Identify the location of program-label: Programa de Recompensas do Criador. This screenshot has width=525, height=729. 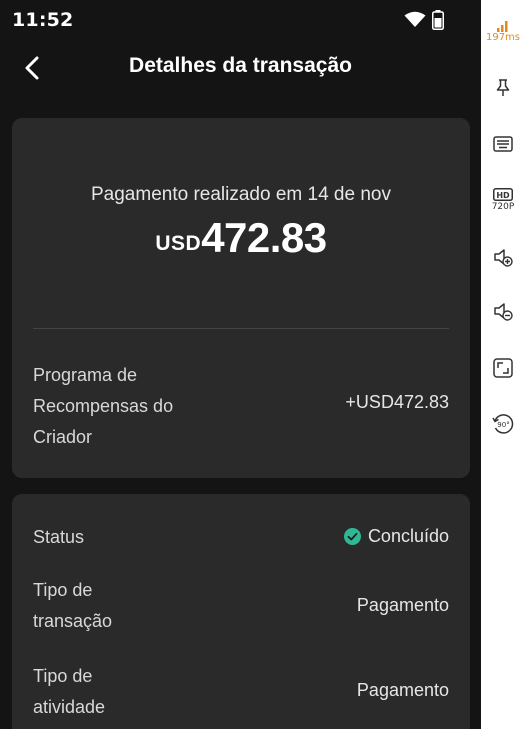
(103, 406).